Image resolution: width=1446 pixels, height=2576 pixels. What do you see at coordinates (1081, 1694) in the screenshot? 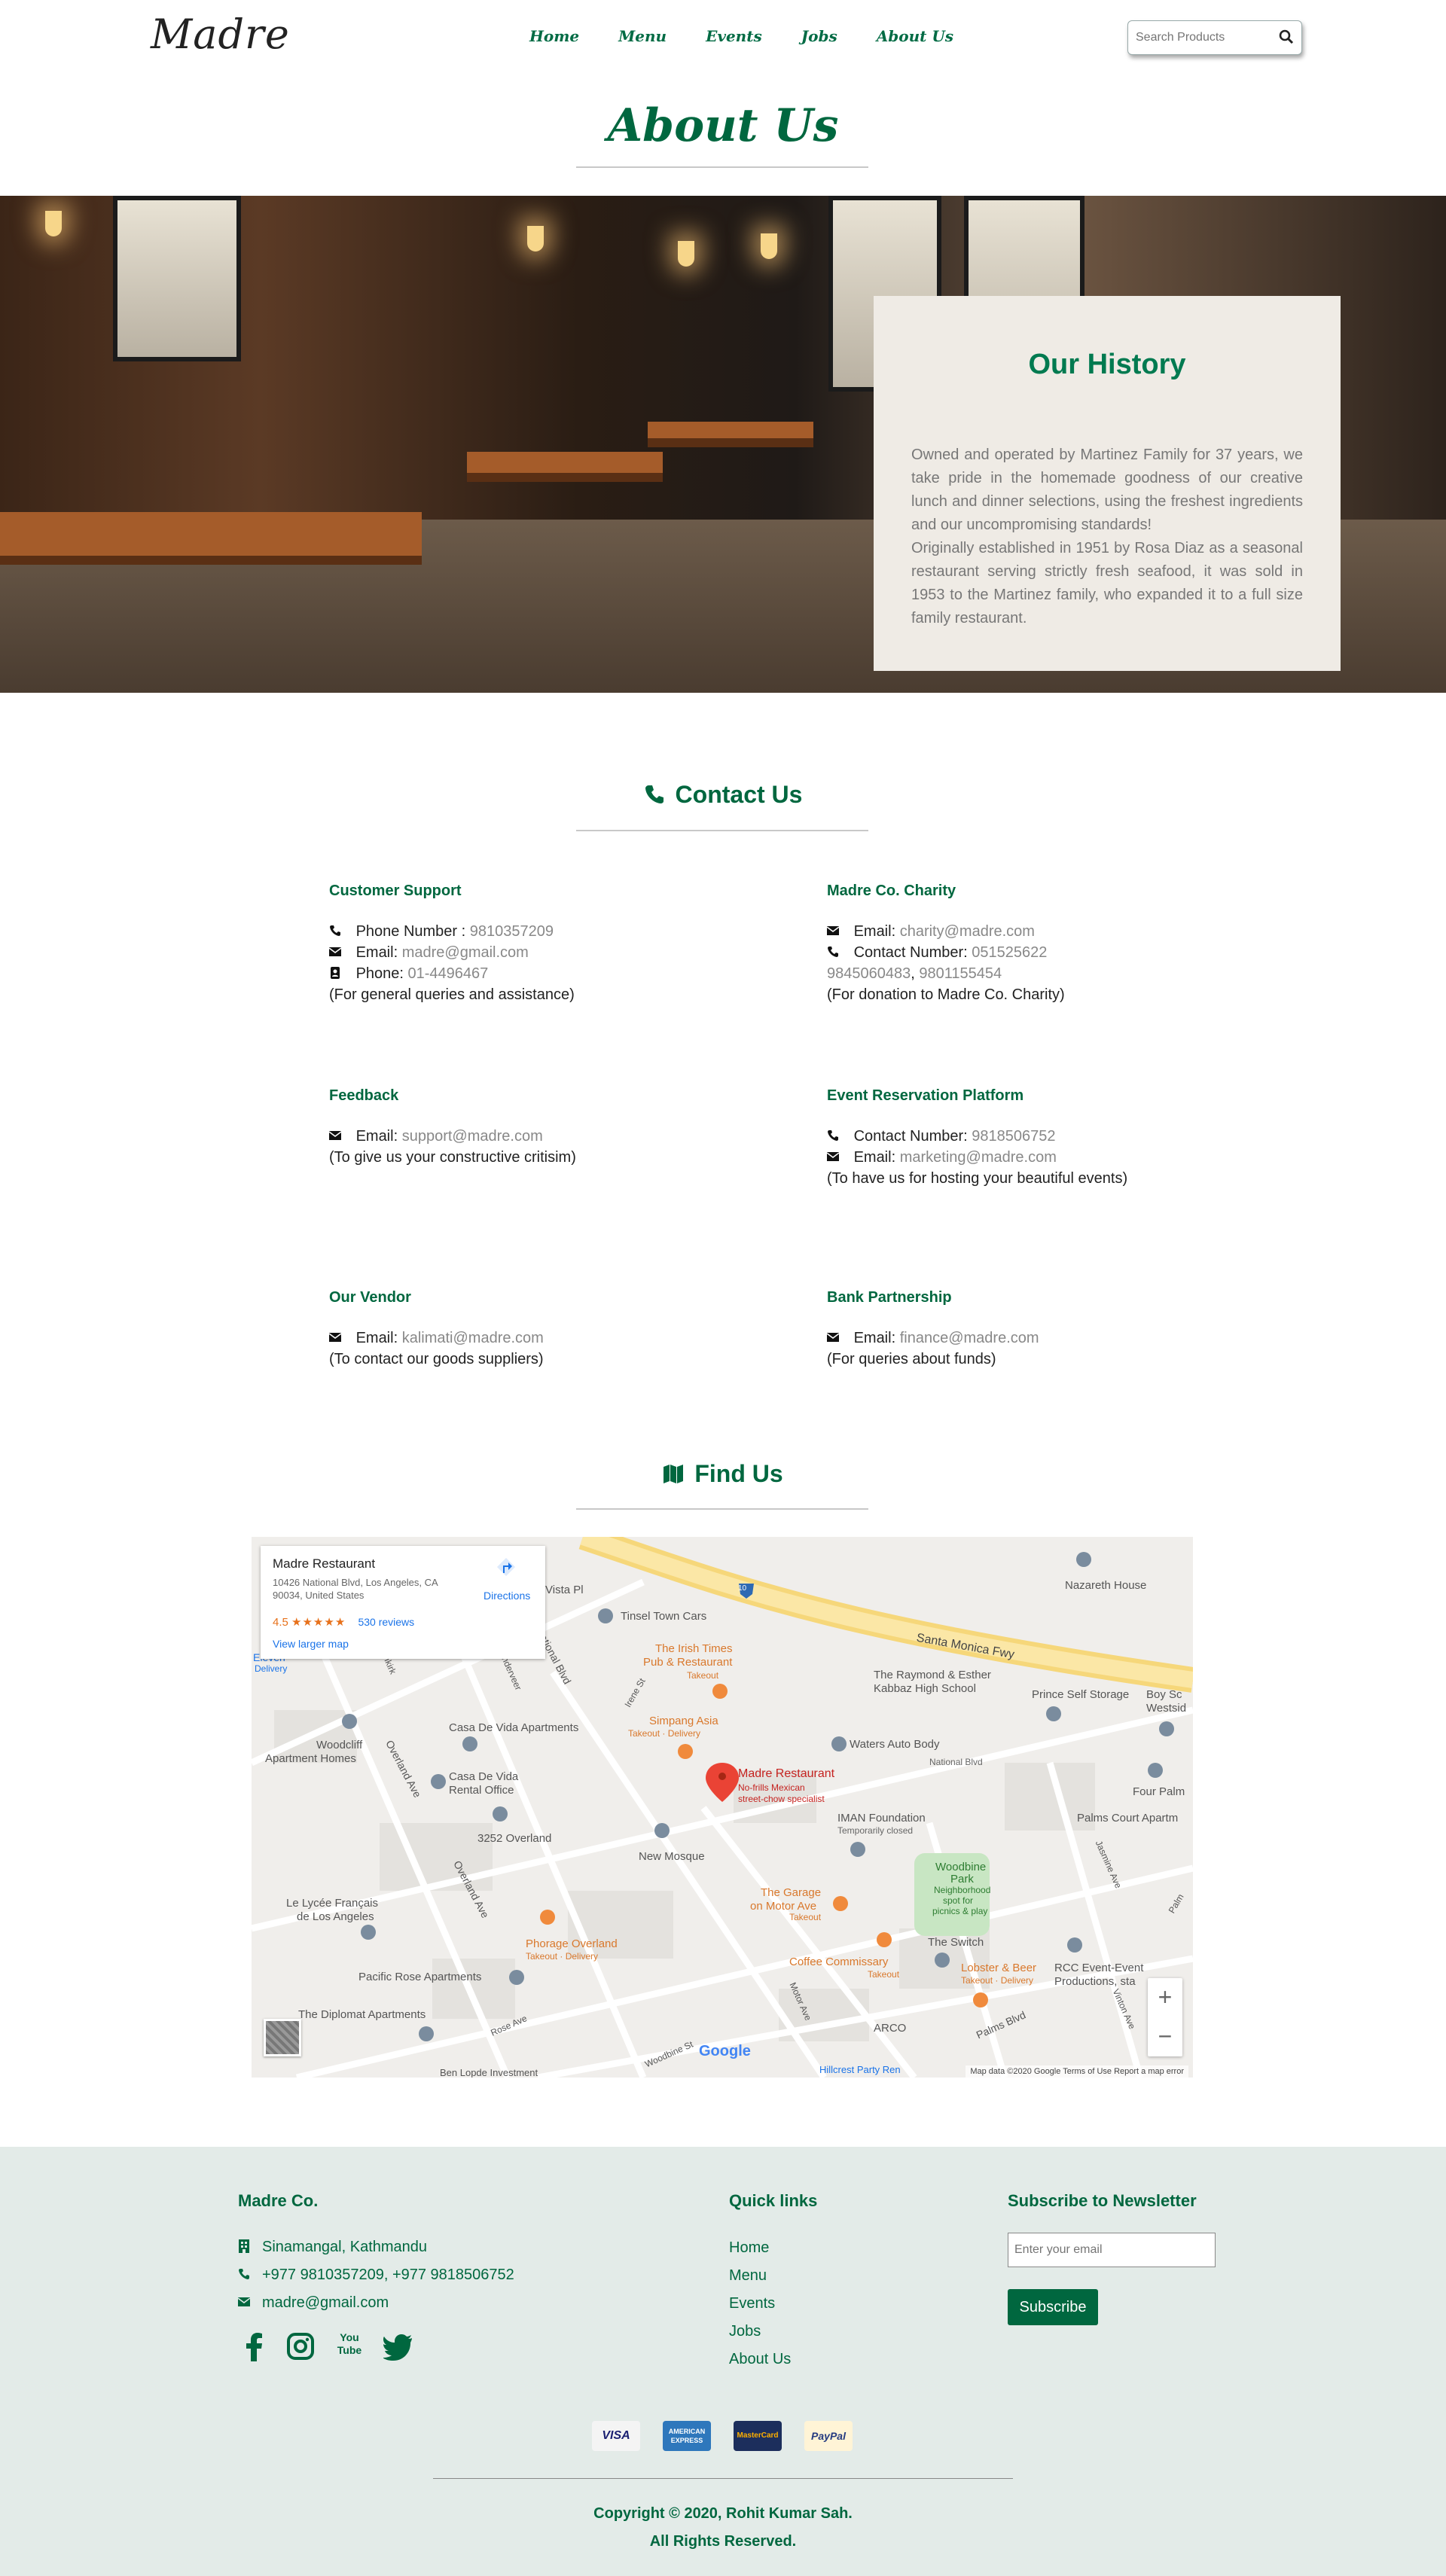
I see `map-label: Prince Self Storage` at bounding box center [1081, 1694].